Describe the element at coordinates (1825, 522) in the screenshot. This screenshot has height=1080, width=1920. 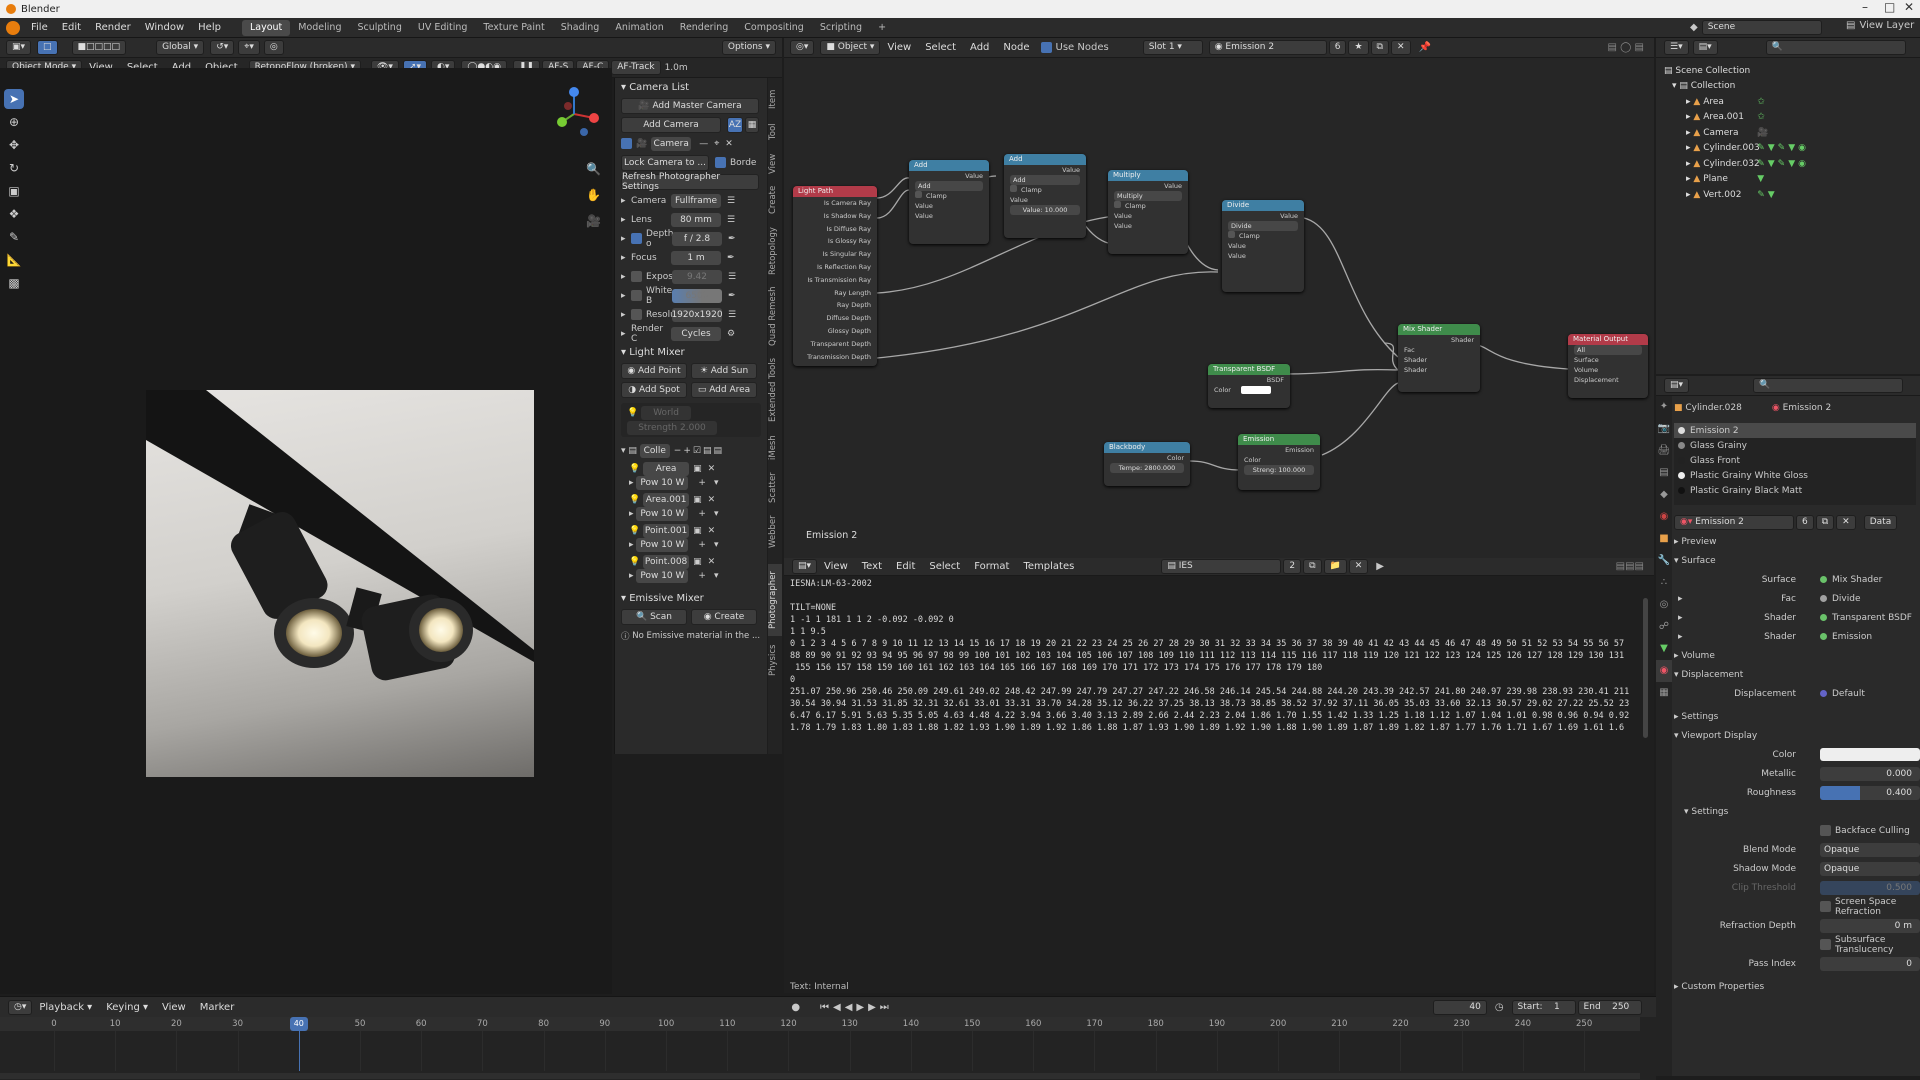
I see `duplicate-material-icon: ⧉` at that location.